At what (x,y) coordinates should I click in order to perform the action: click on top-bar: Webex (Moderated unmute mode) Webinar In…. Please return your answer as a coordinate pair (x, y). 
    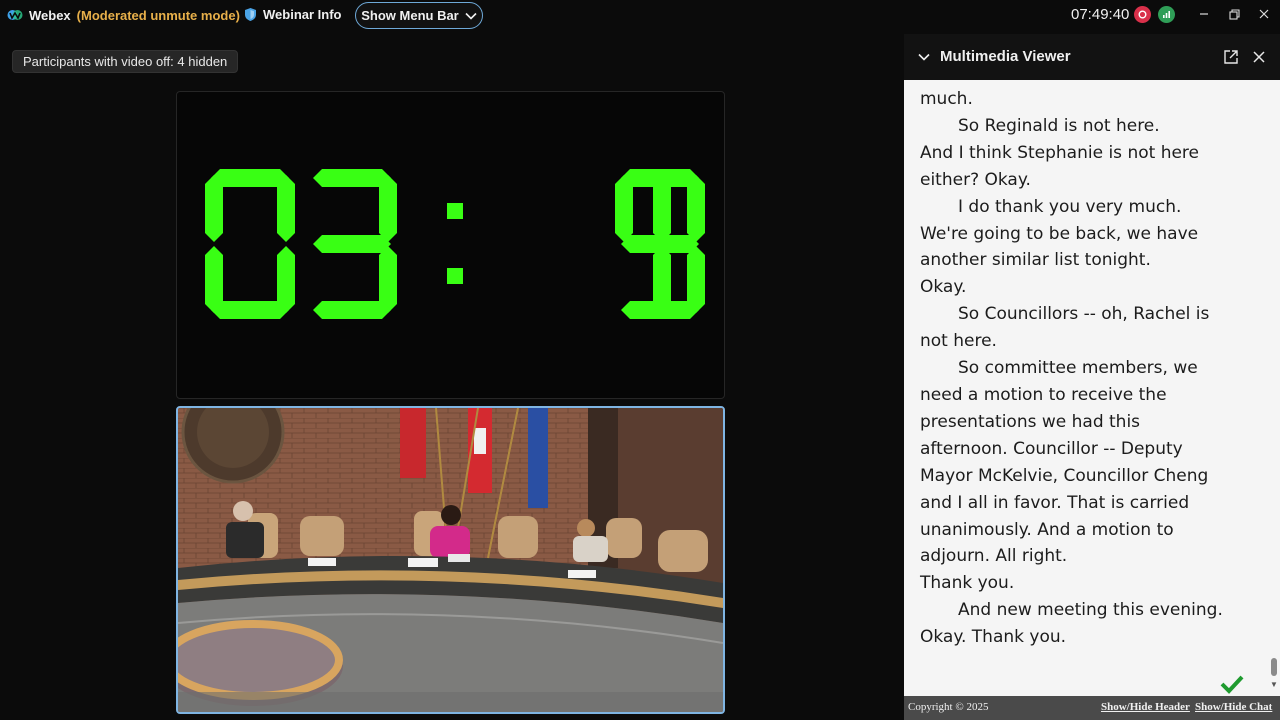
    Looking at the image, I should click on (640, 16).